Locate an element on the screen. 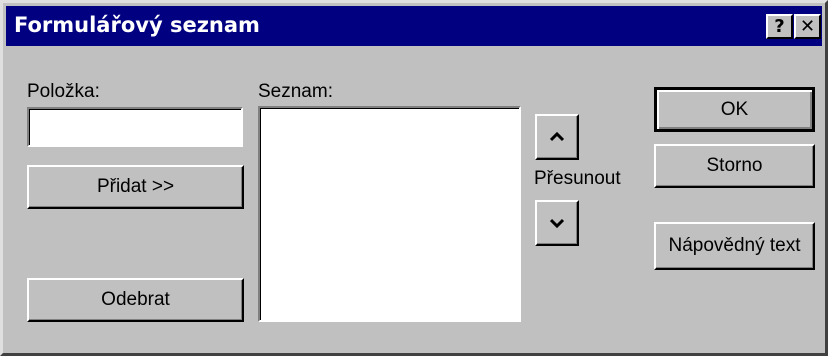  list-label: Seznam: is located at coordinates (295, 91).